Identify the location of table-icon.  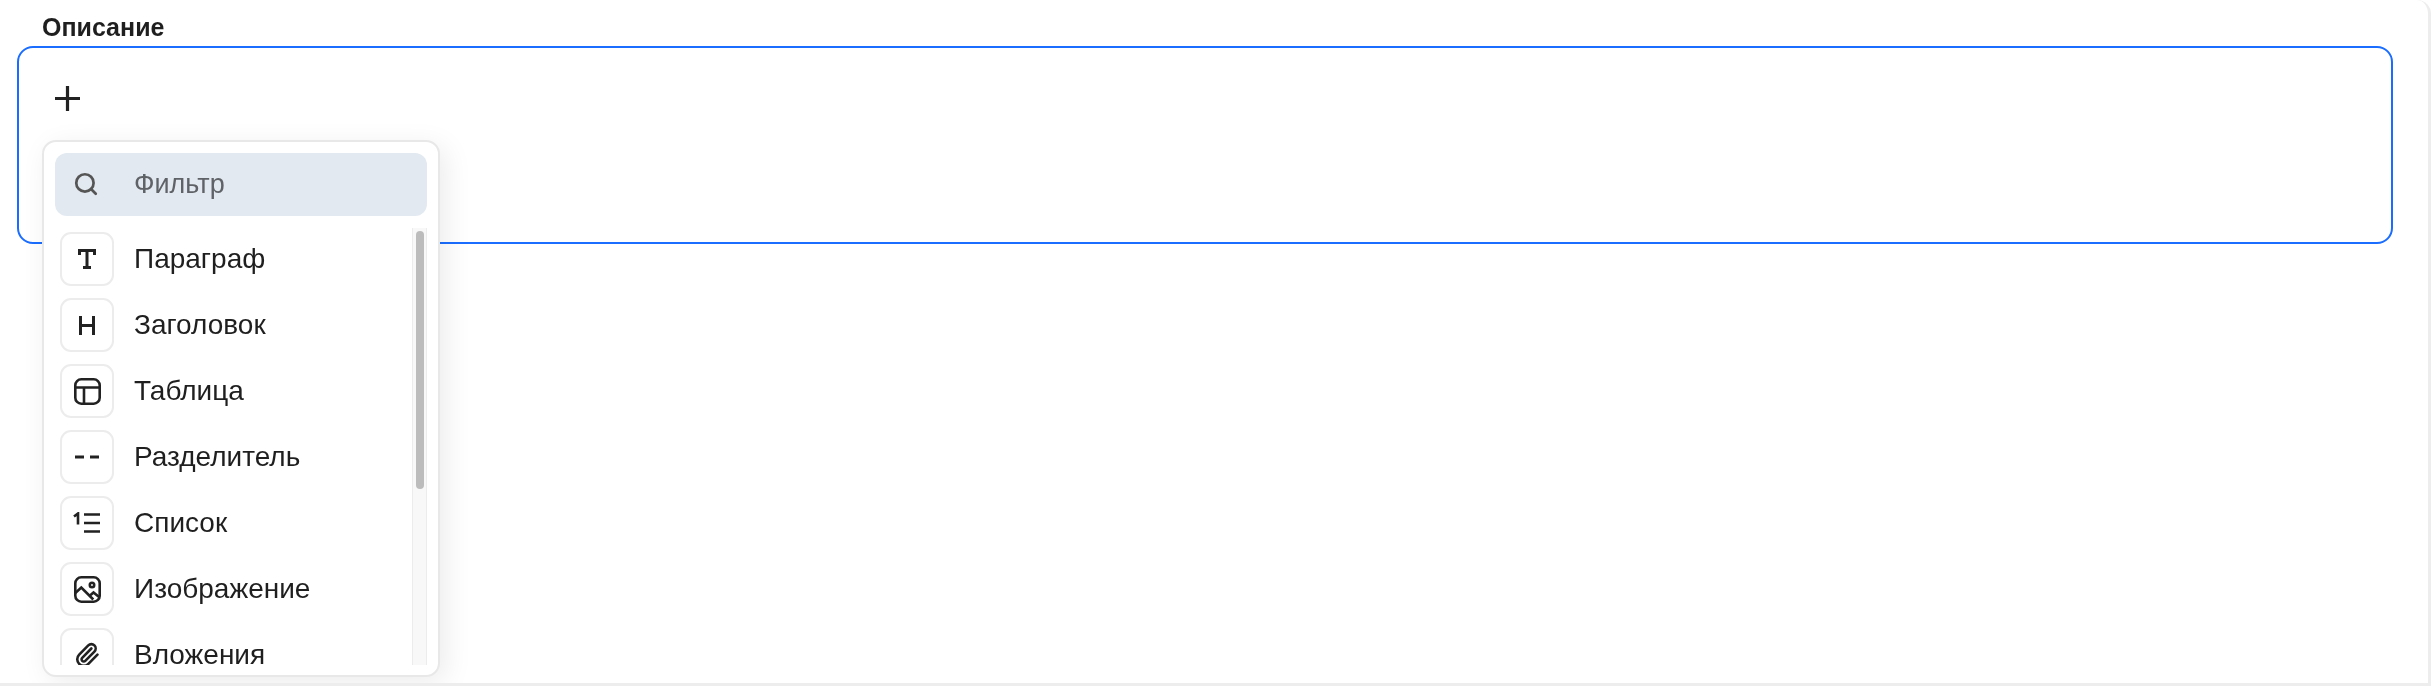
(87, 391).